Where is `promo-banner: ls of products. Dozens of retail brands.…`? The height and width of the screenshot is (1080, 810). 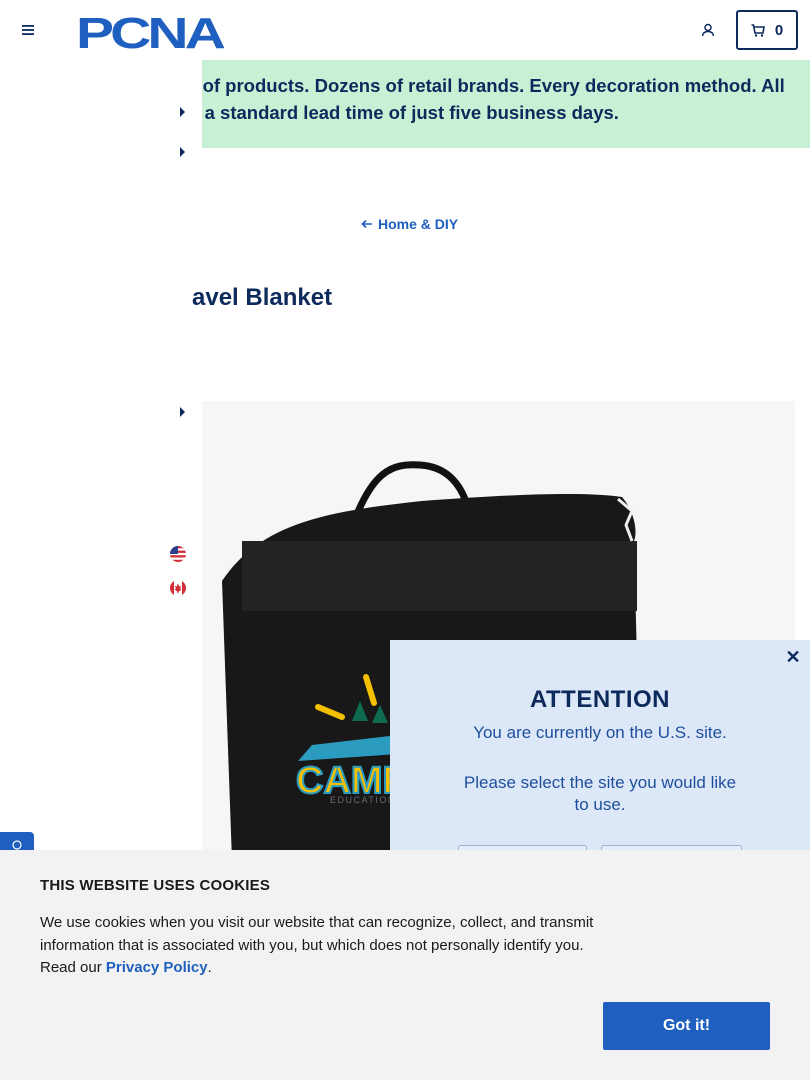 promo-banner: ls of products. Dozens of retail brands.… is located at coordinates (506, 104).